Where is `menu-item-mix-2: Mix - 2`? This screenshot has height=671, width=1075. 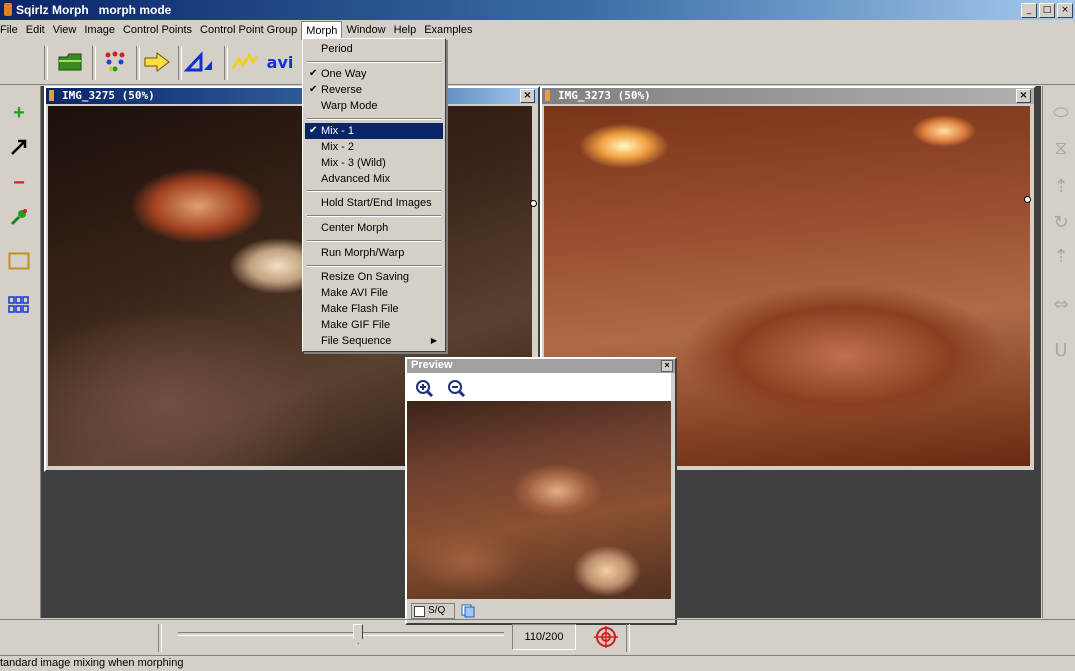
menu-item-mix-2: Mix - 2 is located at coordinates (374, 147).